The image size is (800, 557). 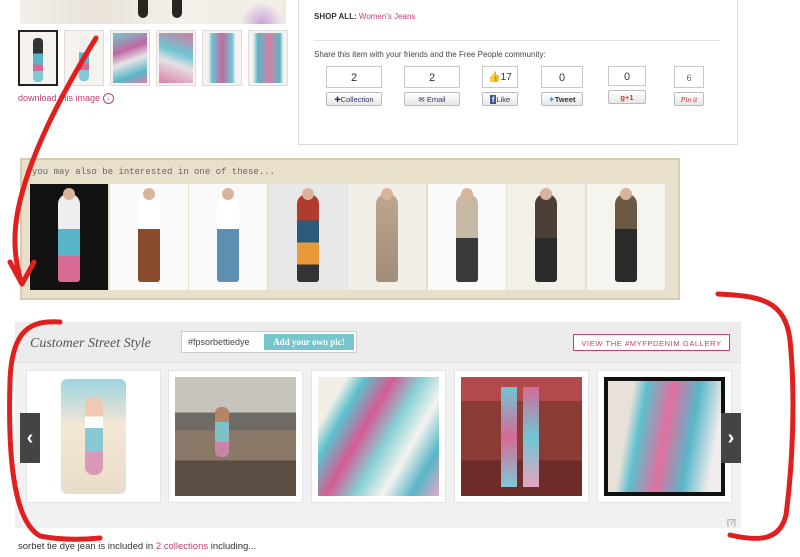 What do you see at coordinates (731, 522) in the screenshot?
I see `help-link: [?]` at bounding box center [731, 522].